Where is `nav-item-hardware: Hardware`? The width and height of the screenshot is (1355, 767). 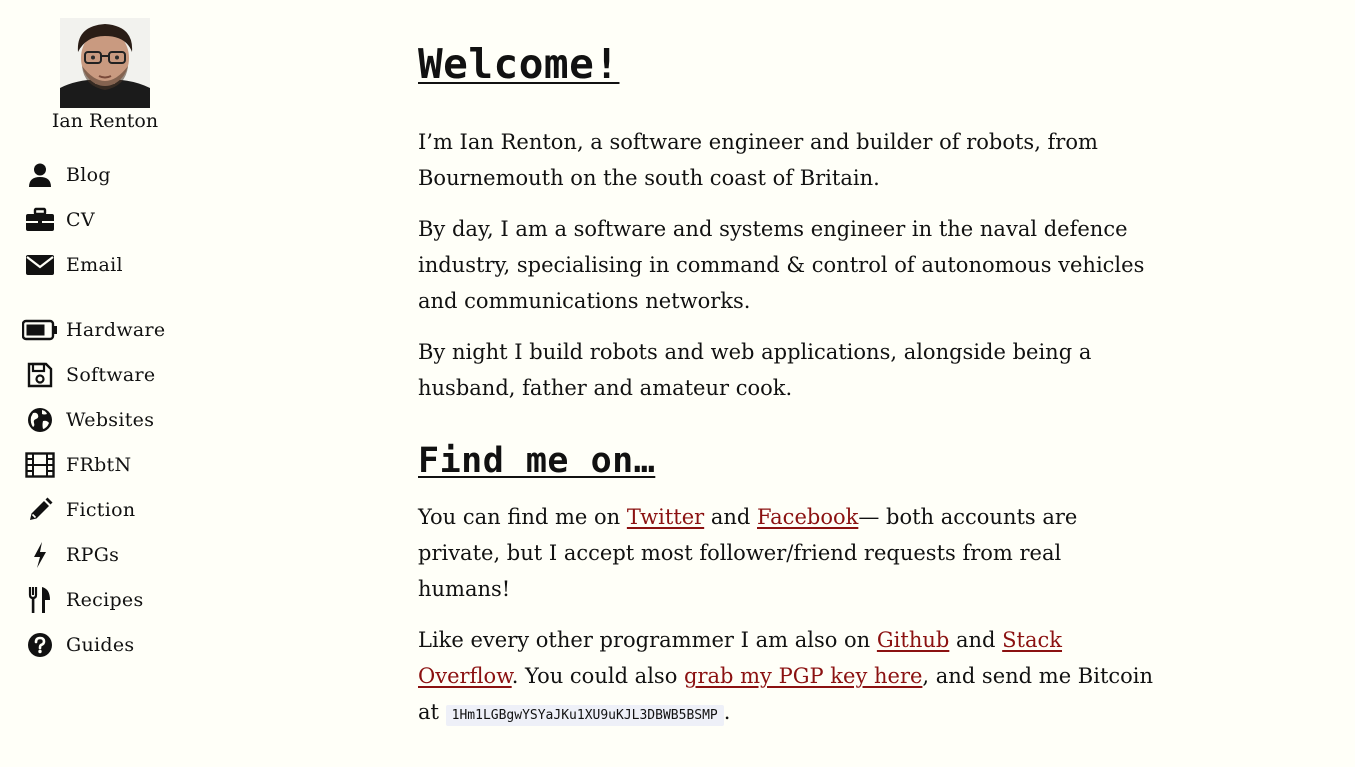
nav-item-hardware: Hardware is located at coordinates (93, 330).